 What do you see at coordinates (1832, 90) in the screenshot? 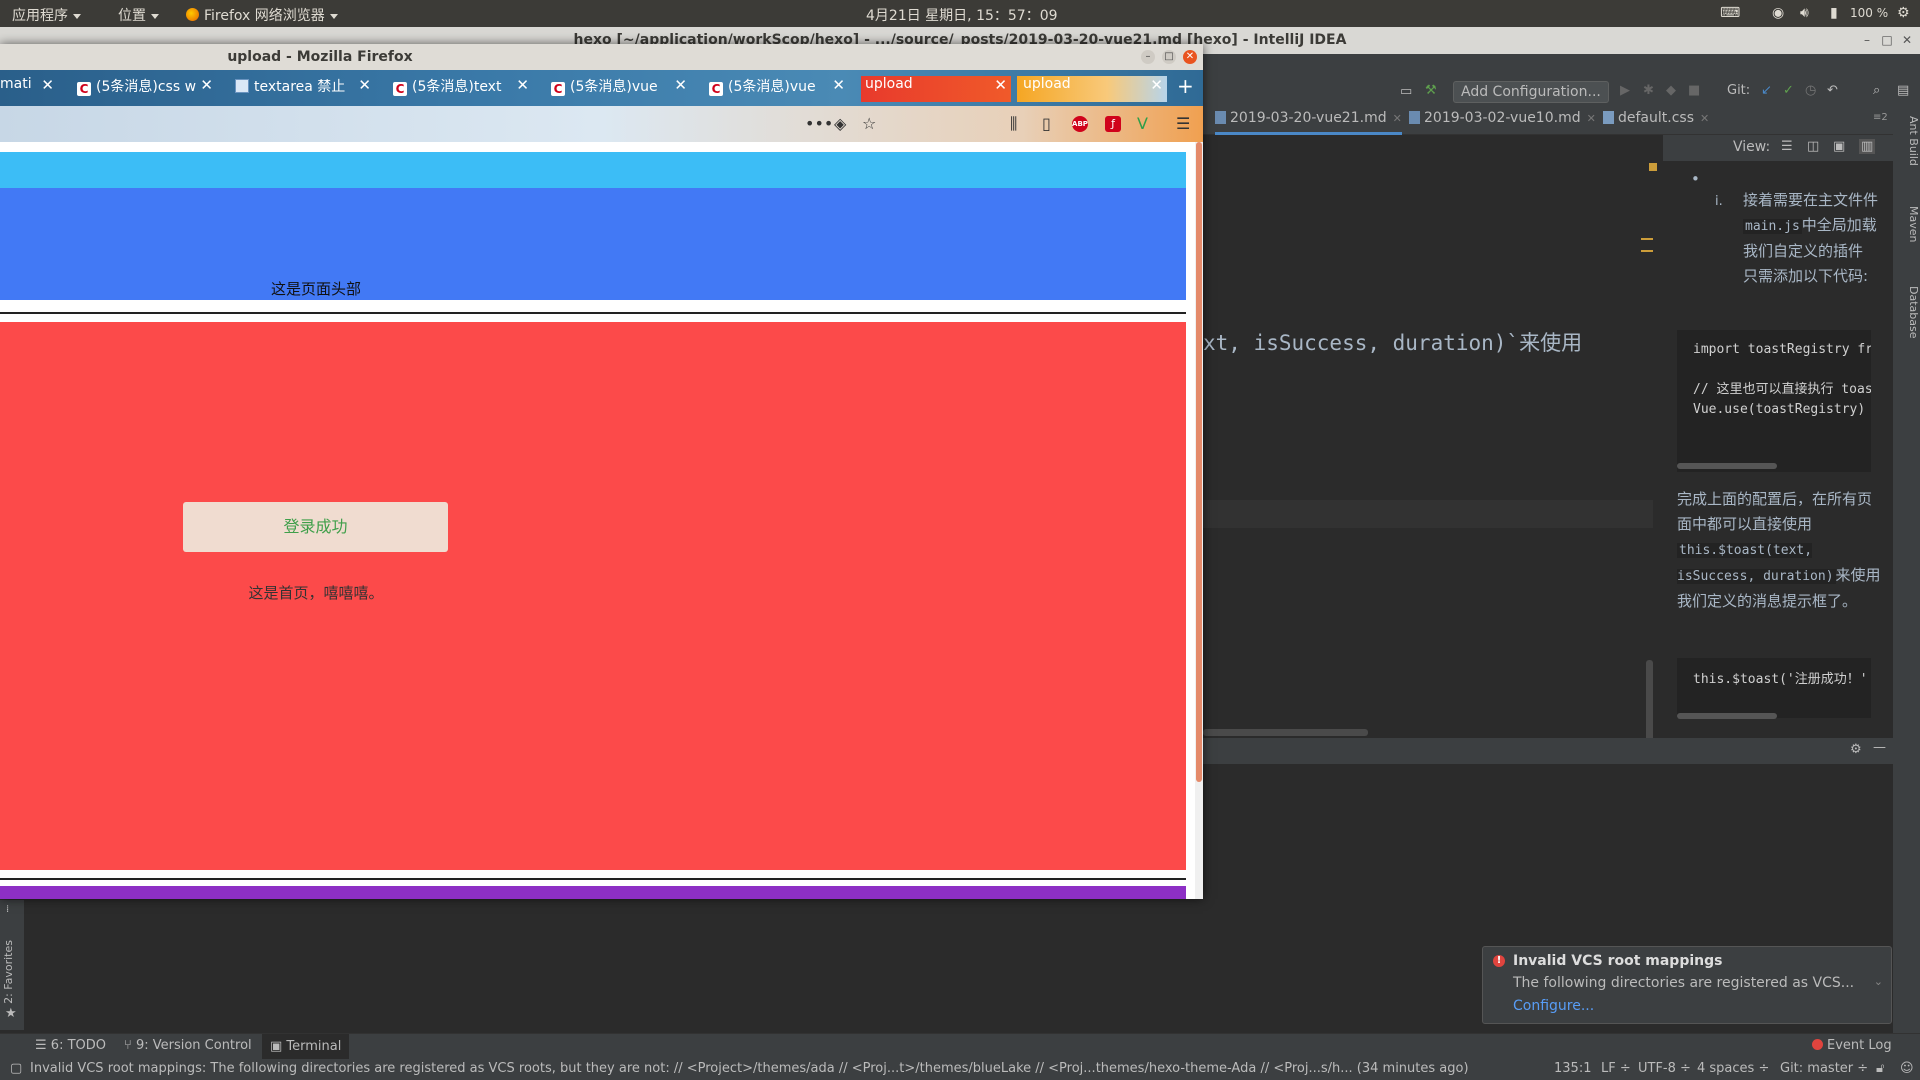
I see `revert-icon: ↶` at bounding box center [1832, 90].